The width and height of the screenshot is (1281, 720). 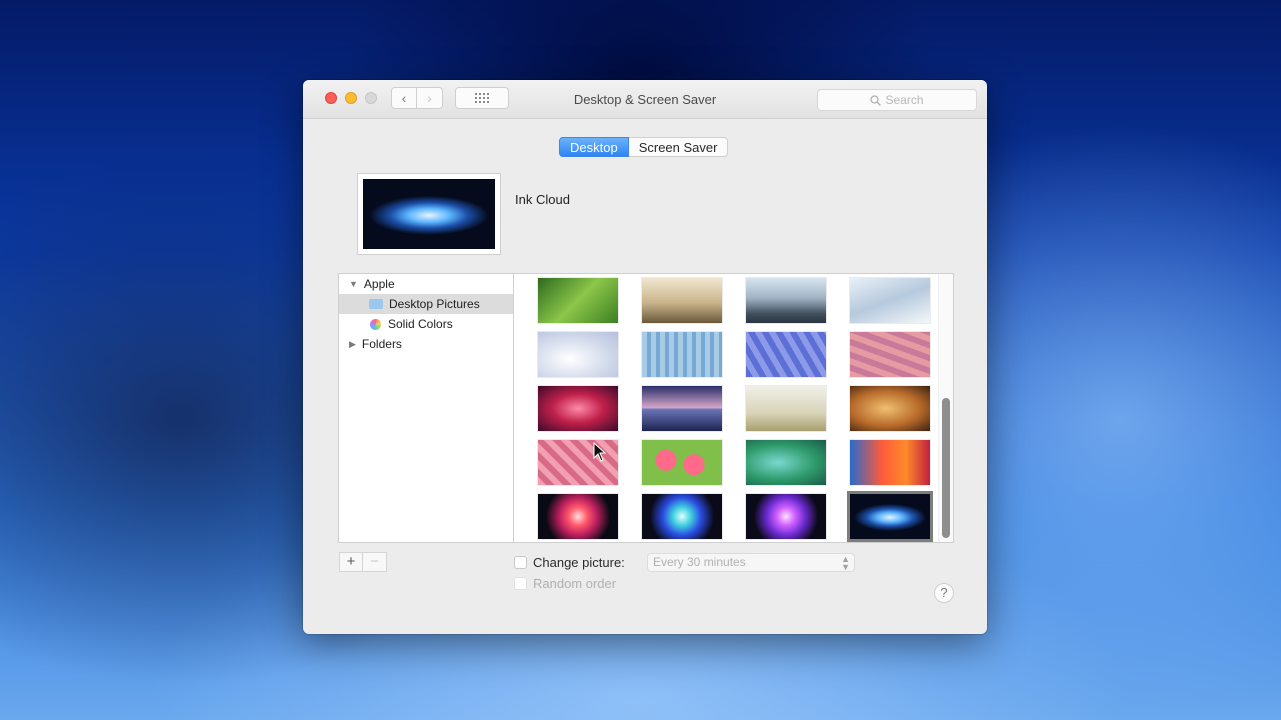 What do you see at coordinates (352, 344) in the screenshot?
I see `disclosure-right-icon: ▶` at bounding box center [352, 344].